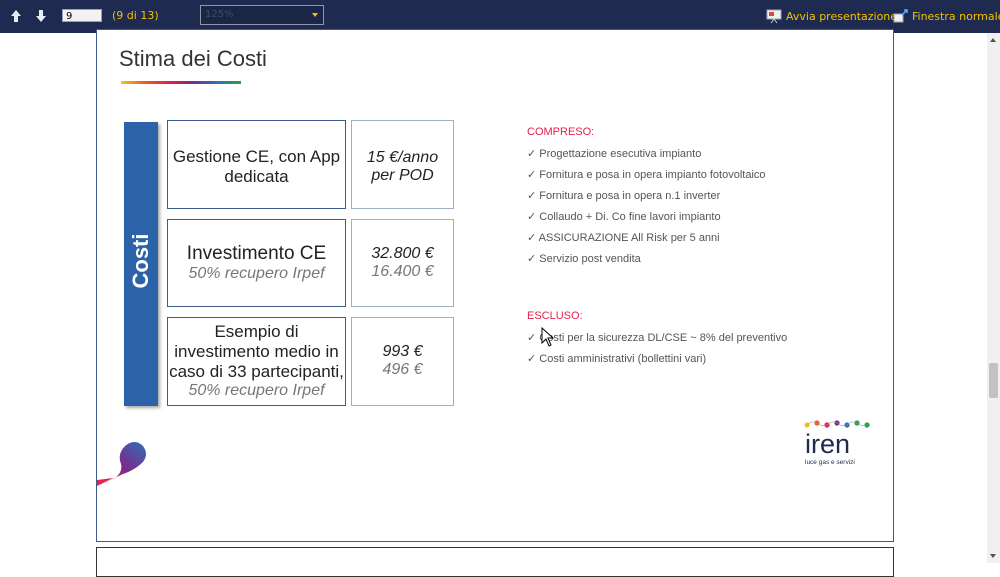 The width and height of the screenshot is (1000, 577). What do you see at coordinates (617, 359) in the screenshot?
I see `excluded-item: ✓ Costi amministrativi (bollettini vari)` at bounding box center [617, 359].